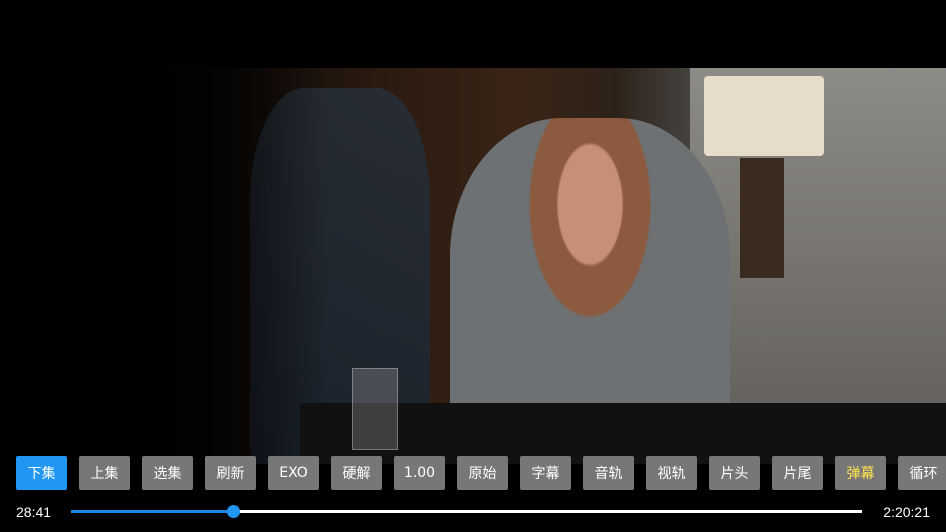  I want to click on skip-intro-button: 片头, so click(734, 473).